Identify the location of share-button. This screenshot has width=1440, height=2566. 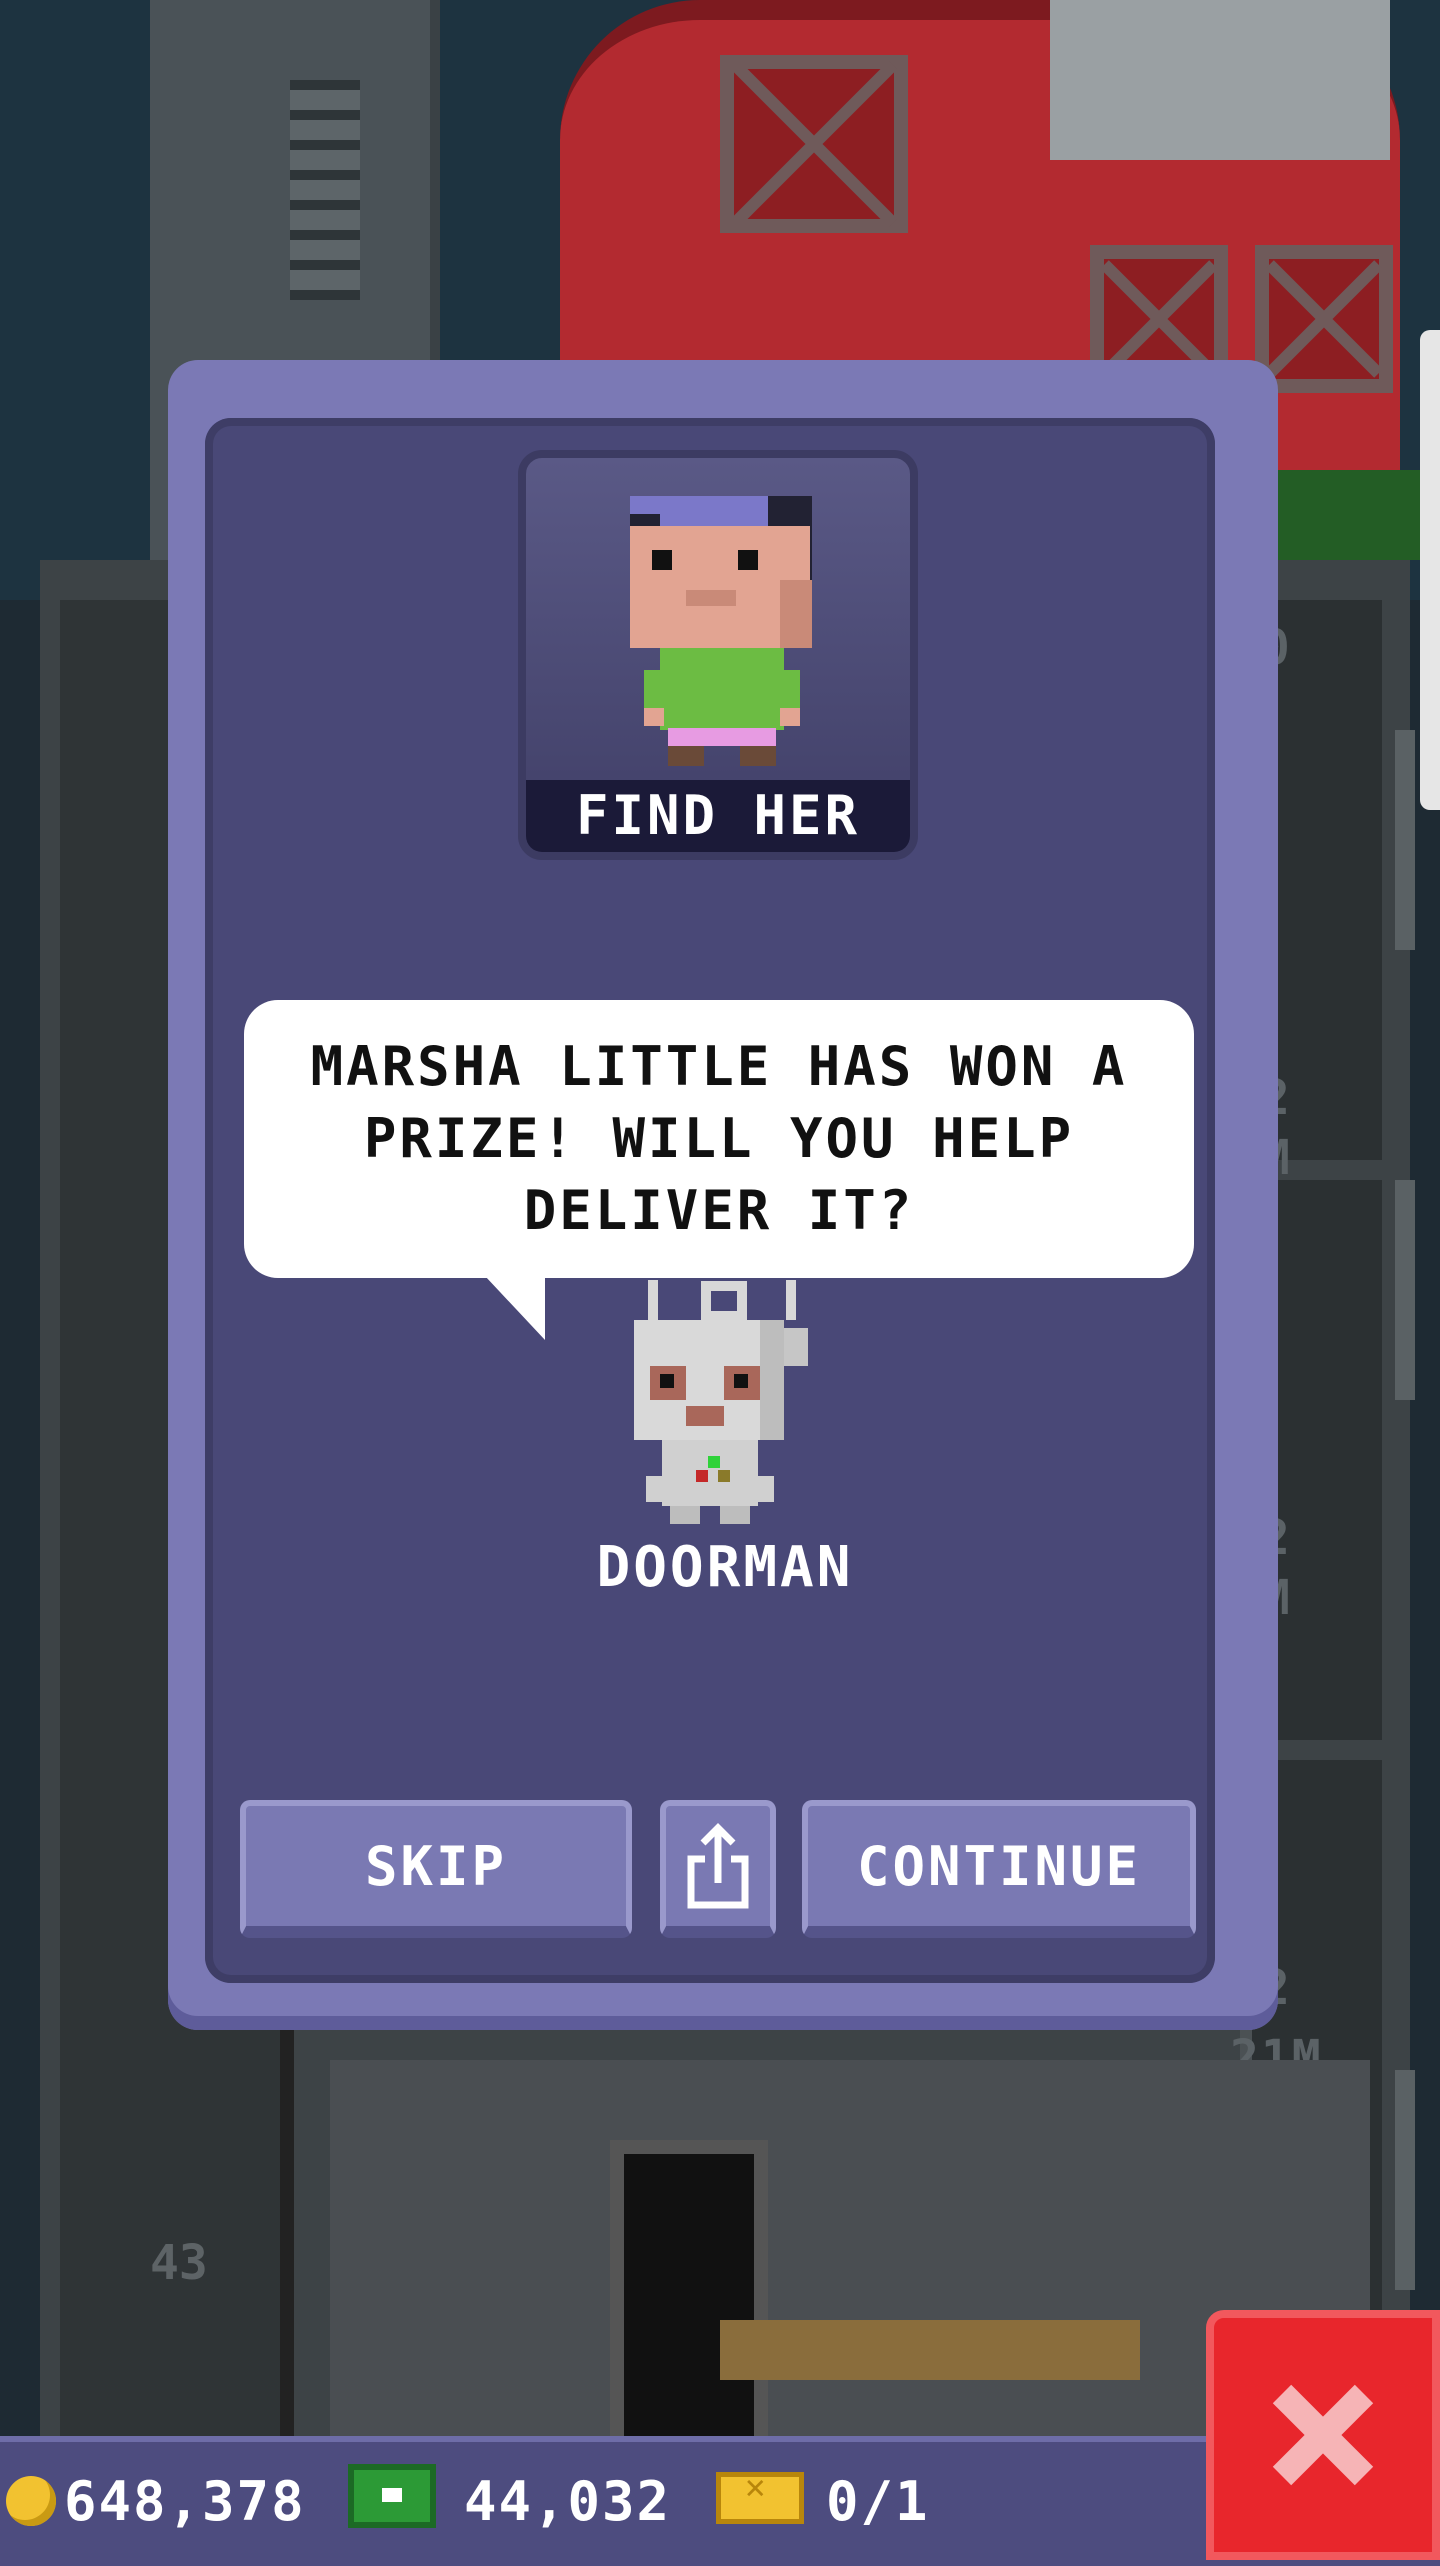
(718, 1869).